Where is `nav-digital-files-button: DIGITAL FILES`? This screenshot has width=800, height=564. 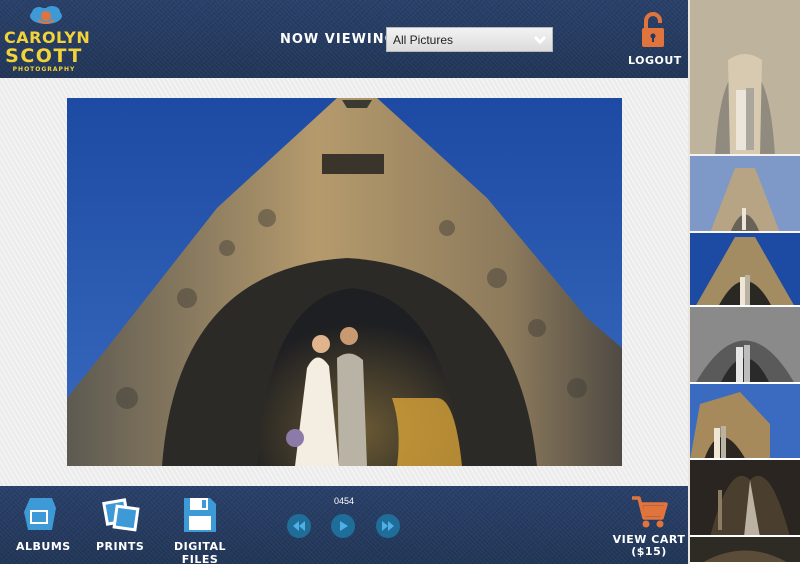 nav-digital-files-button: DIGITAL FILES is located at coordinates (200, 529).